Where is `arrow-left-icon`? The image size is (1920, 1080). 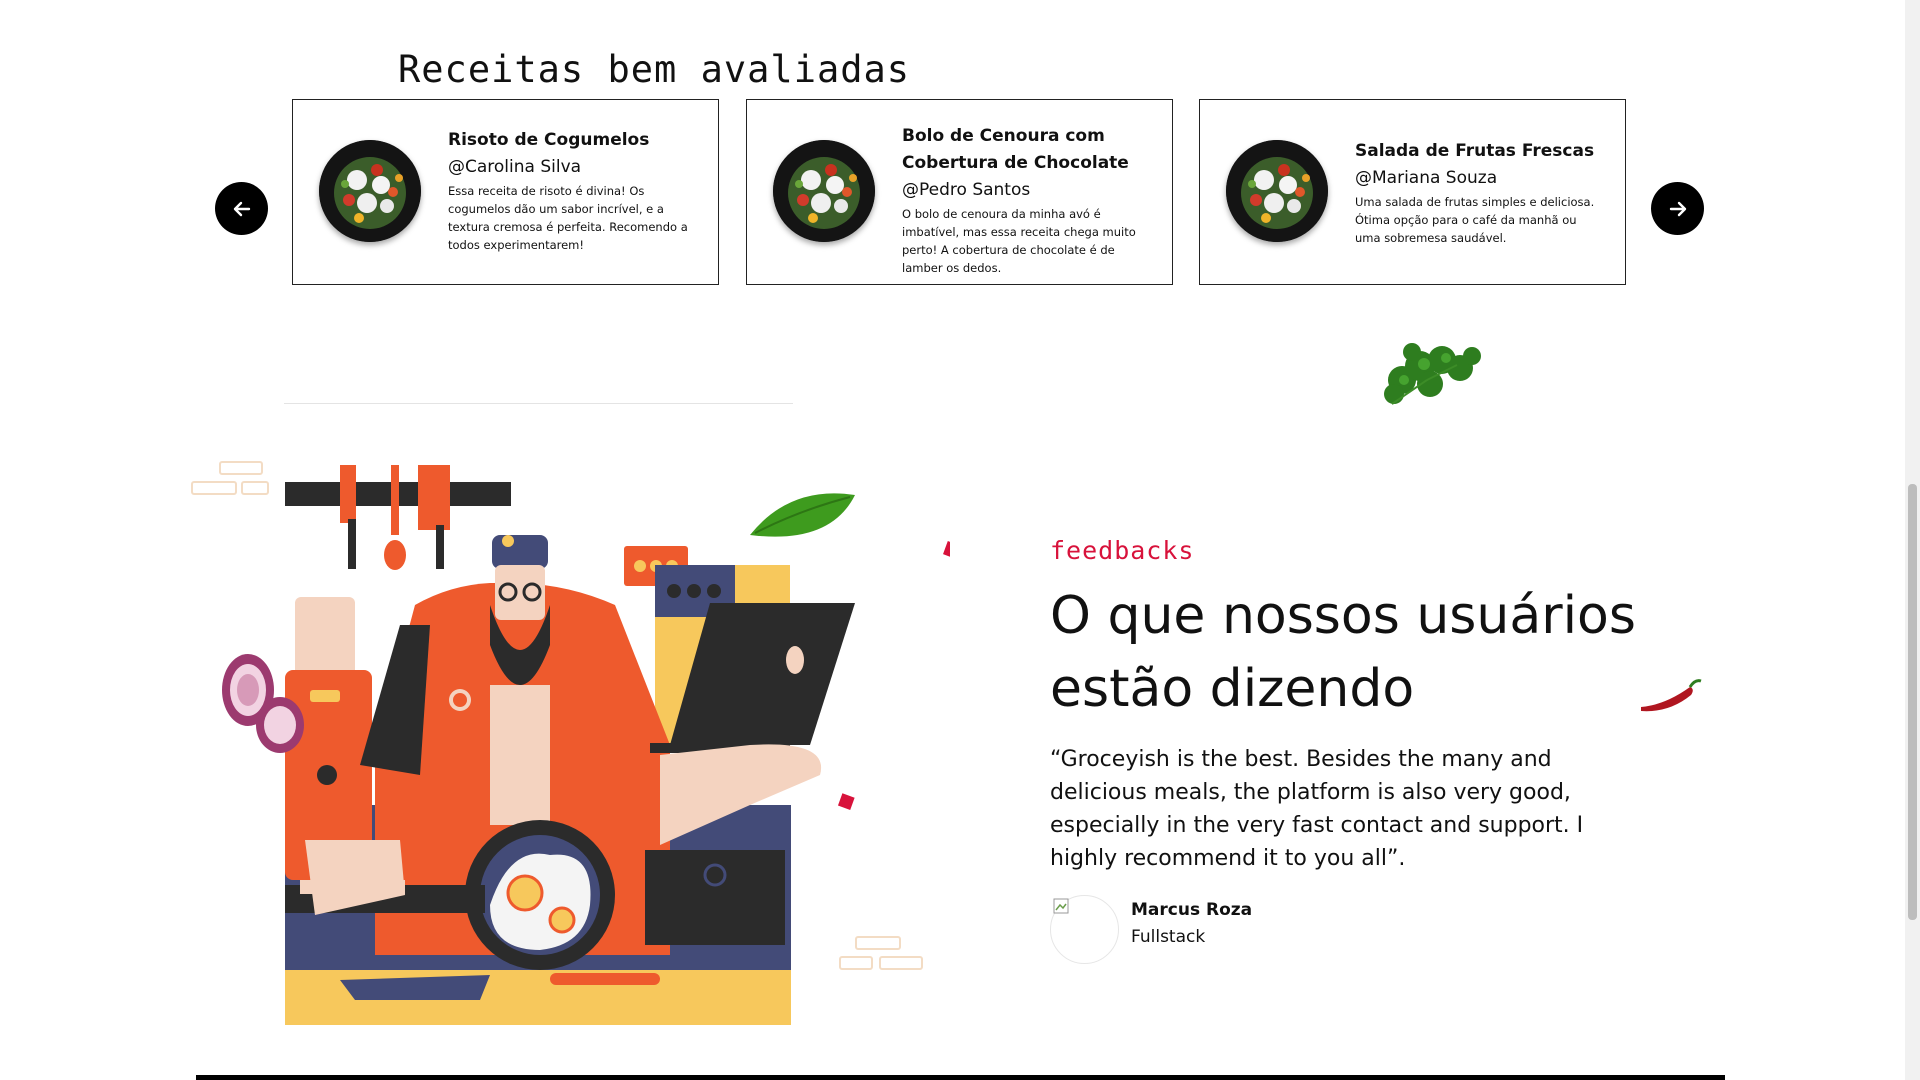
arrow-left-icon is located at coordinates (241, 208).